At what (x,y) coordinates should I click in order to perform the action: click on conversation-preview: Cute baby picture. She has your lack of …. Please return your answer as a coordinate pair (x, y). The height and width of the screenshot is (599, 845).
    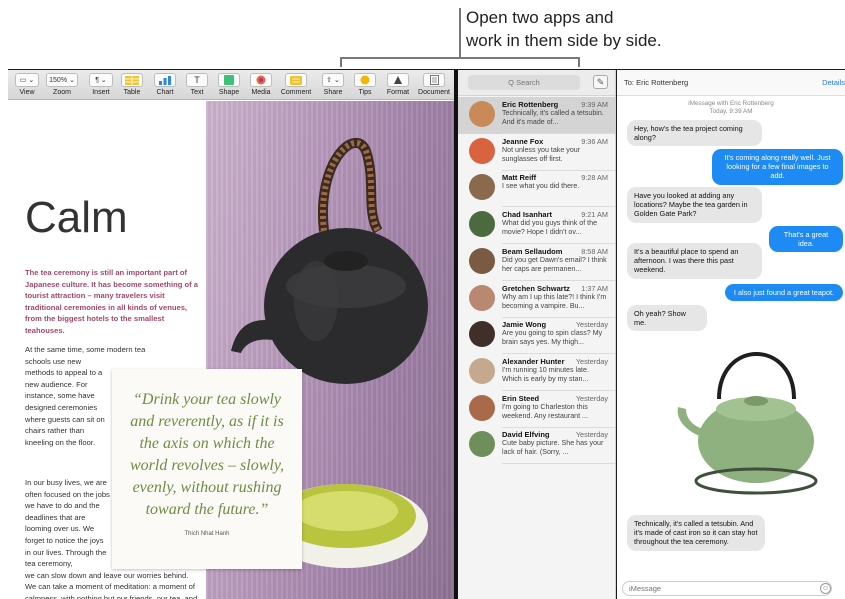
    Looking at the image, I should click on (553, 448).